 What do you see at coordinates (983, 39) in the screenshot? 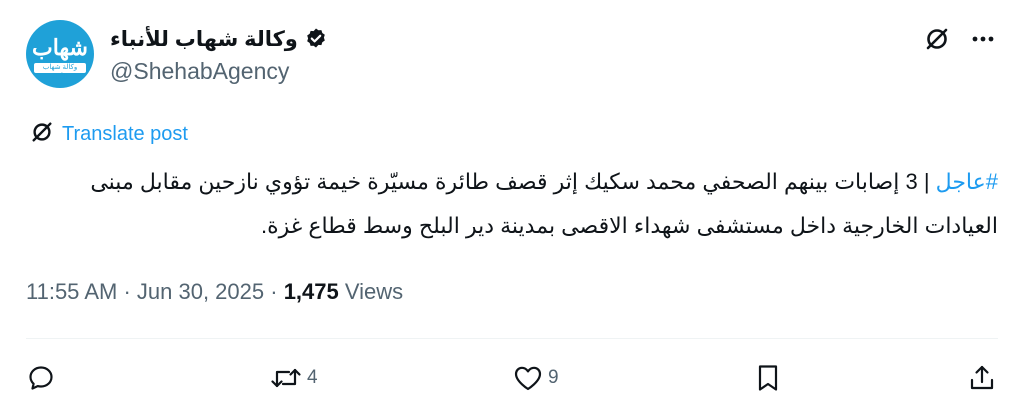
I see `more-icon` at bounding box center [983, 39].